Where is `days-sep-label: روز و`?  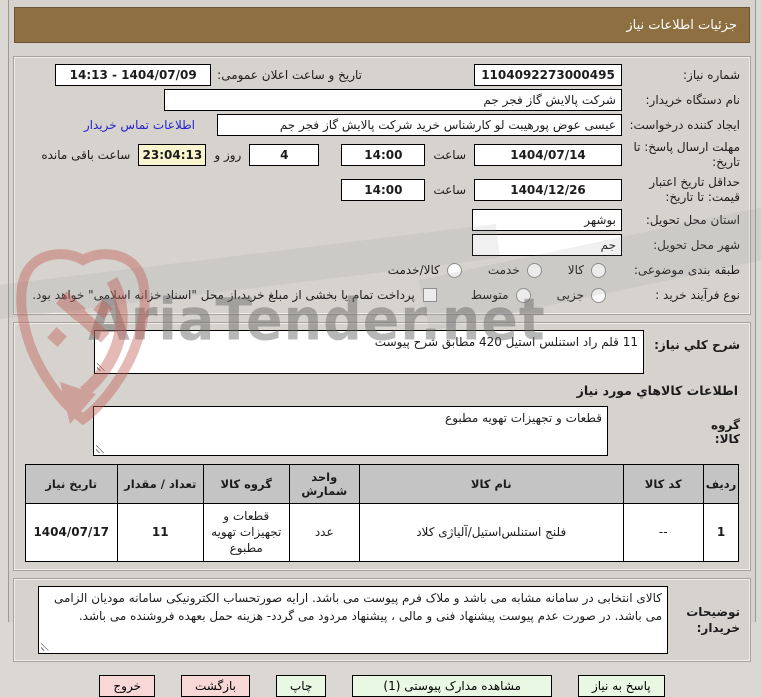 days-sep-label: روز و is located at coordinates (228, 155).